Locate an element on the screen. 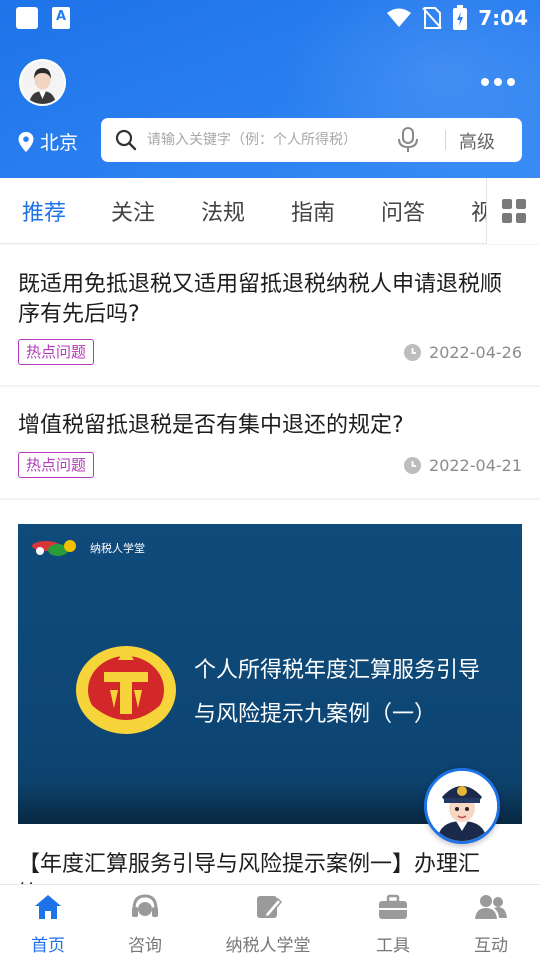 The image size is (540, 960). date-text: 2022-04-21 is located at coordinates (475, 465).